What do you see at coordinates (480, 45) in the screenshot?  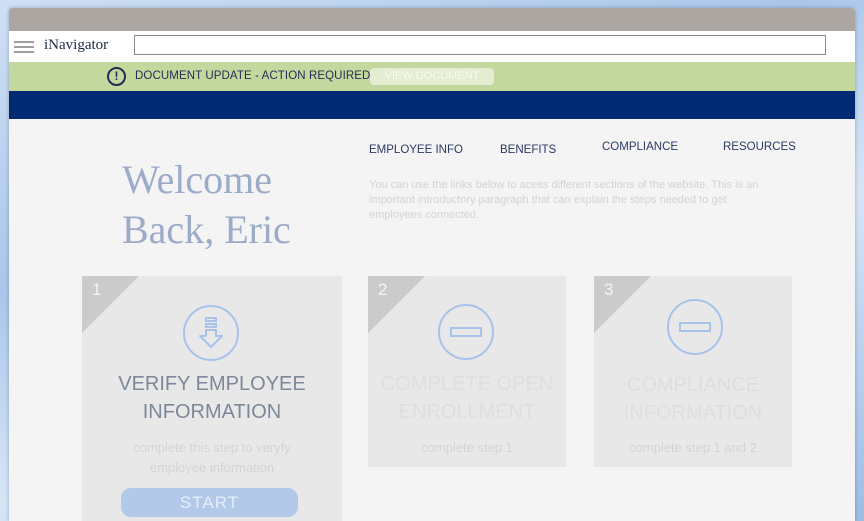 I see `address-bar-input` at bounding box center [480, 45].